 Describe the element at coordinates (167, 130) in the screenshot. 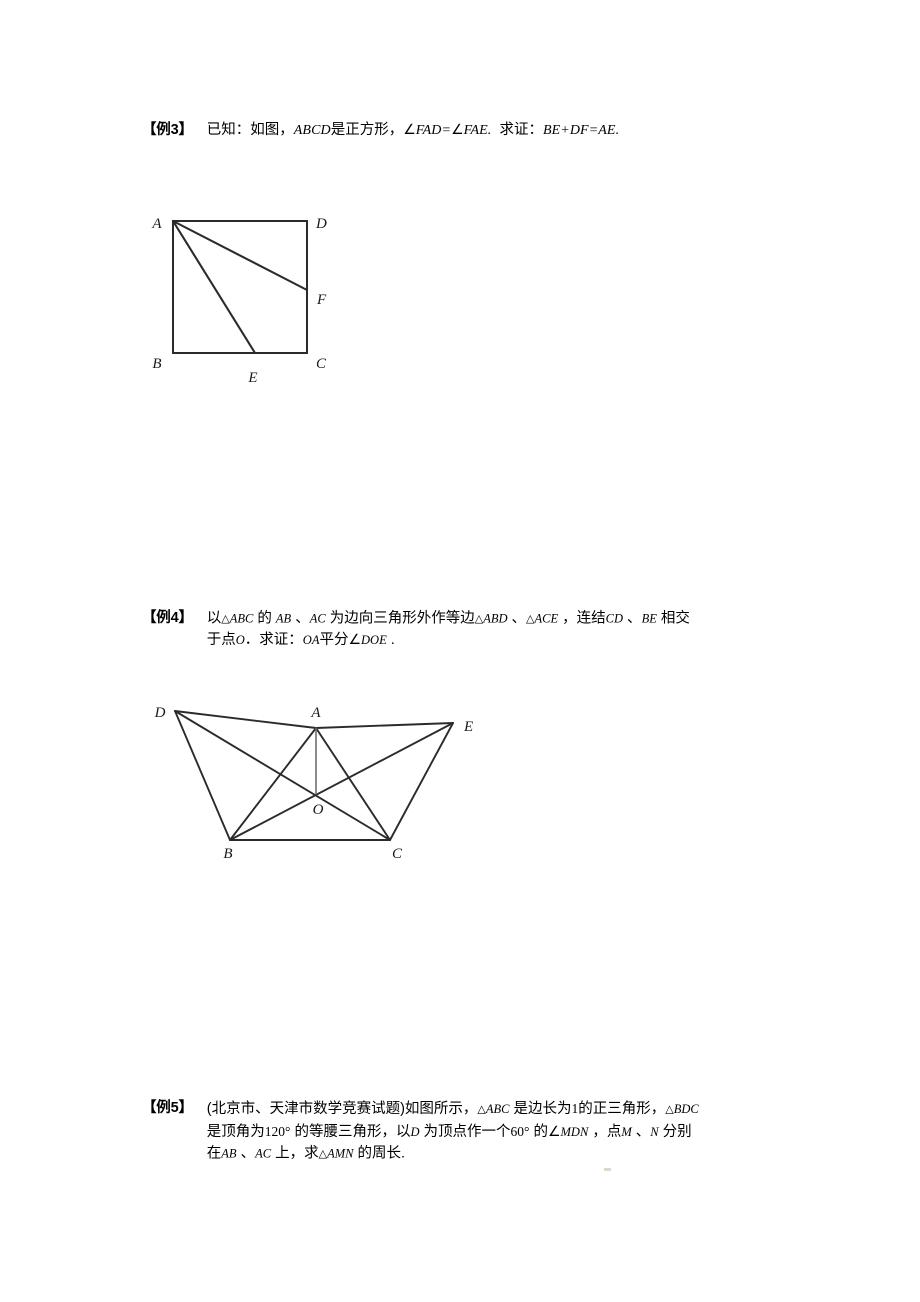

I see `problem-tag-example-3: 【例3】` at that location.